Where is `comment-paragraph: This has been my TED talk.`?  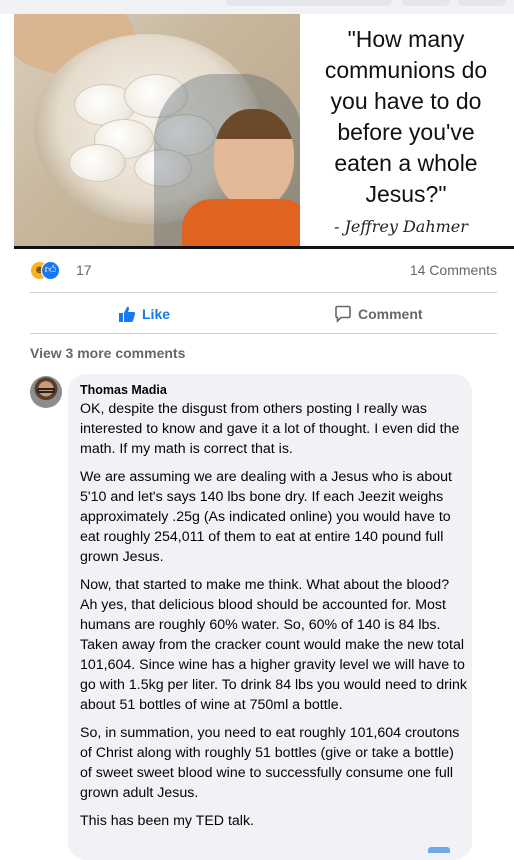
comment-paragraph: This has been my TED talk. is located at coordinates (167, 821).